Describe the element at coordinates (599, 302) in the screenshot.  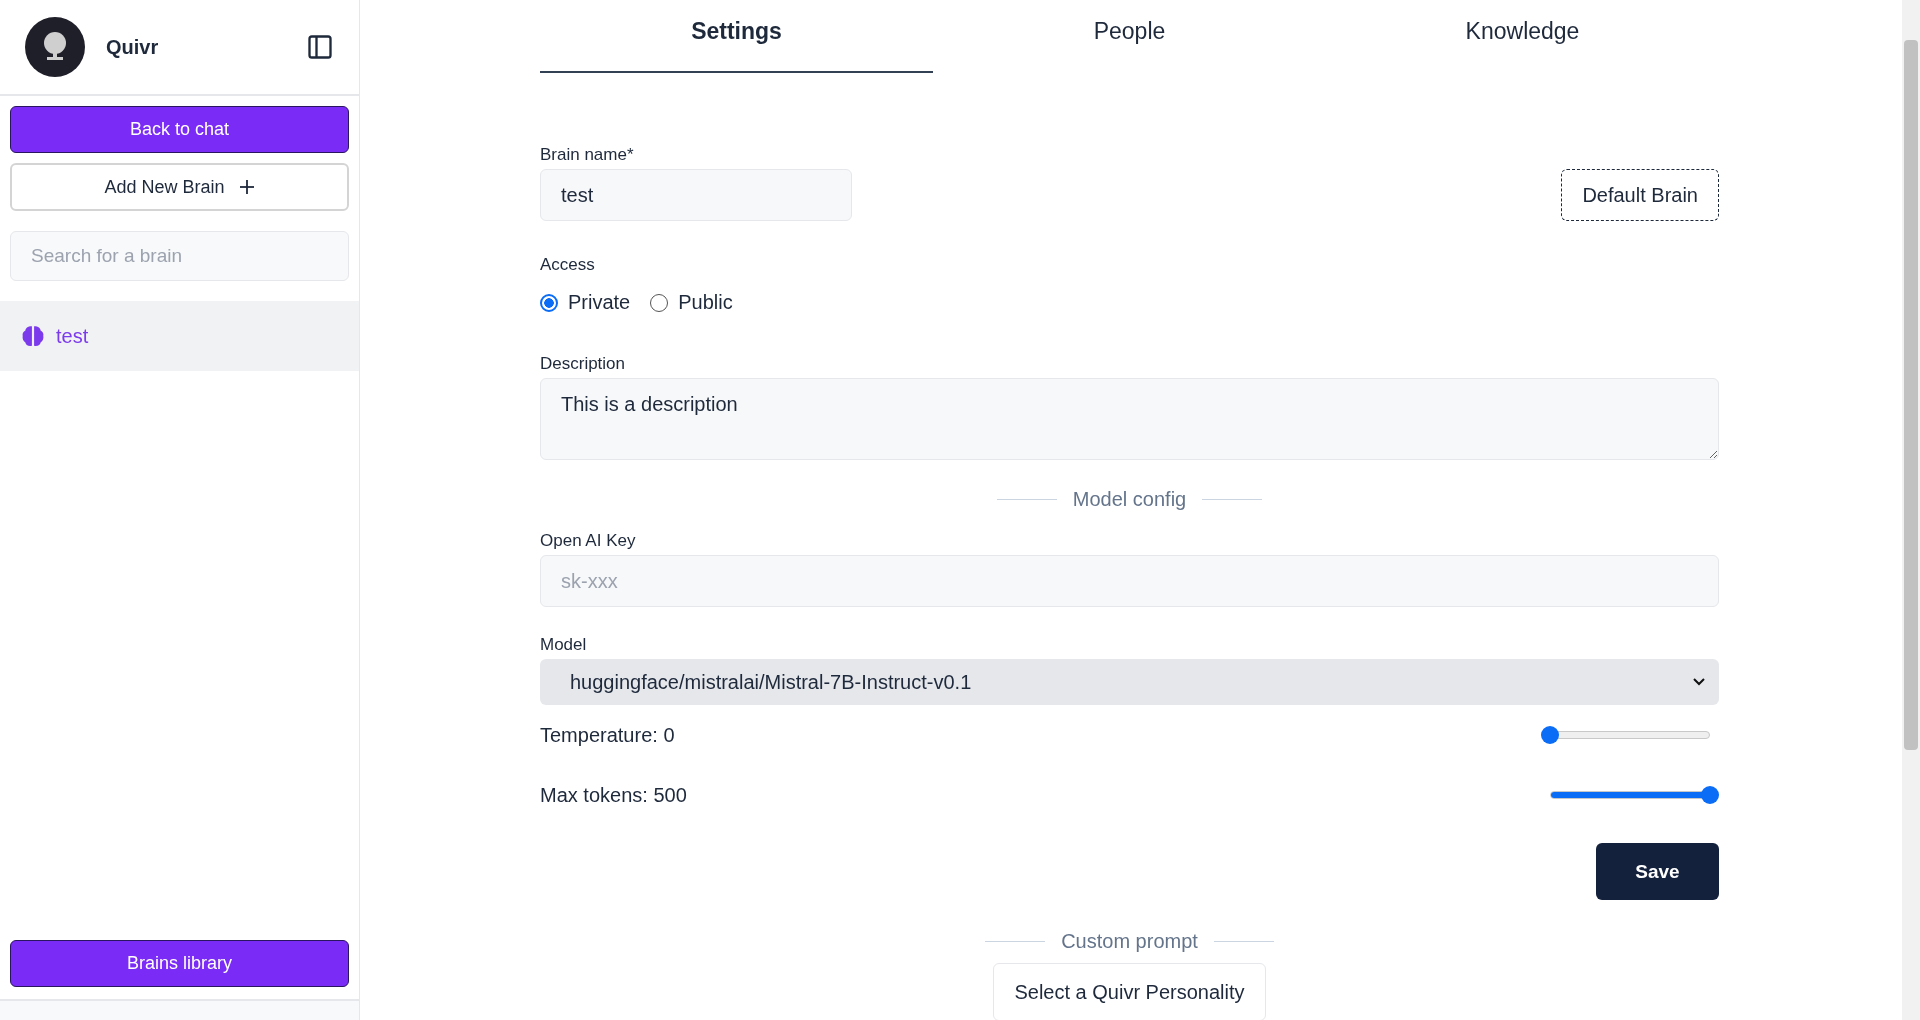
I see `radio-label: Private` at that location.